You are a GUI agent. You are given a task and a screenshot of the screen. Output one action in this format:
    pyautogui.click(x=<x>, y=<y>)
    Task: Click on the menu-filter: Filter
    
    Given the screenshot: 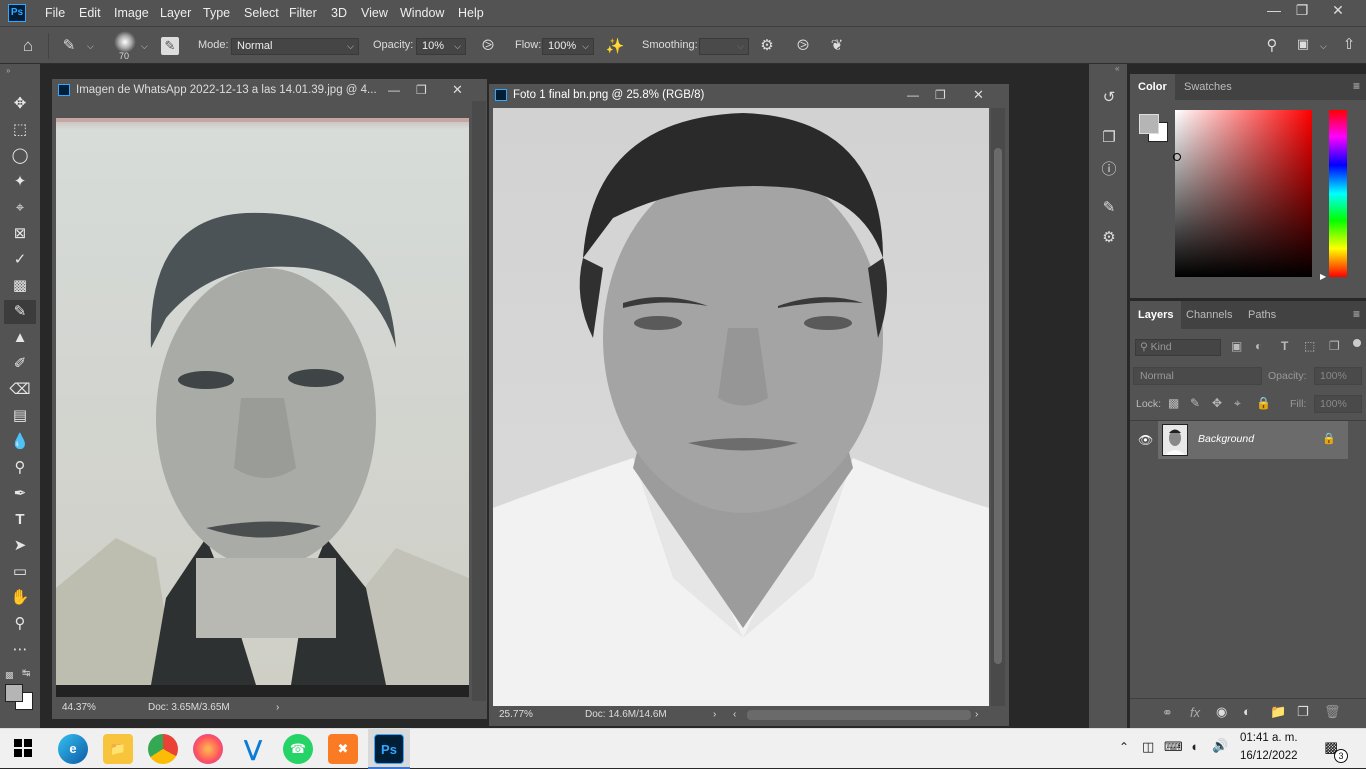 What is the action you would take?
    pyautogui.click(x=303, y=13)
    